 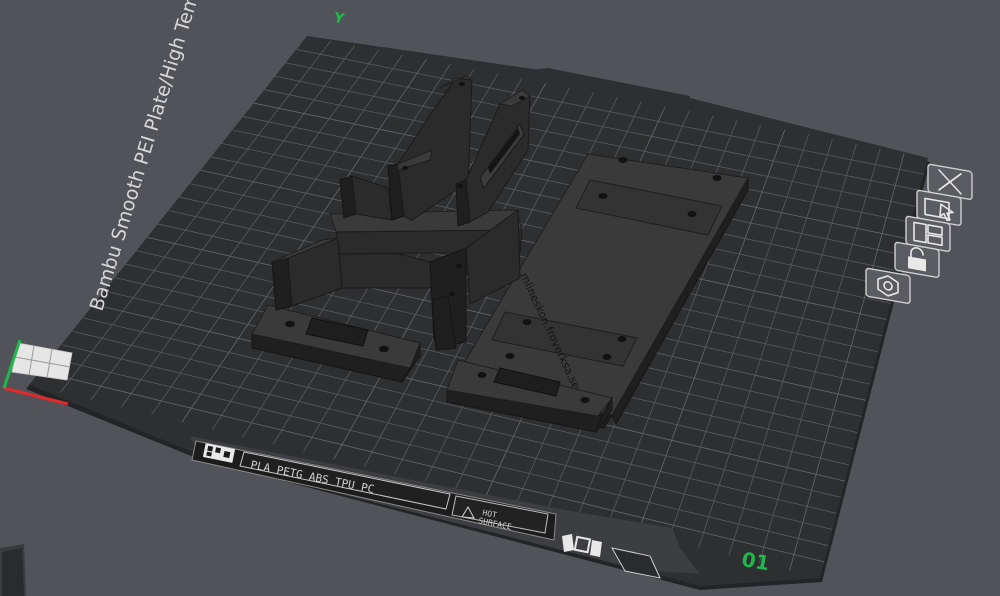 I want to click on corner-widget, so click(x=13, y=570).